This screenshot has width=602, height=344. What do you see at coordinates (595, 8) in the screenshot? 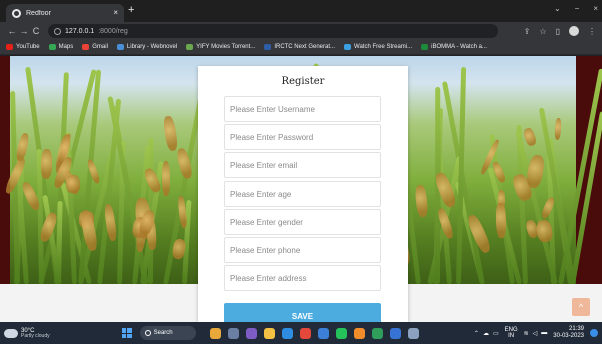
I see `close-window-button: ×` at bounding box center [595, 8].